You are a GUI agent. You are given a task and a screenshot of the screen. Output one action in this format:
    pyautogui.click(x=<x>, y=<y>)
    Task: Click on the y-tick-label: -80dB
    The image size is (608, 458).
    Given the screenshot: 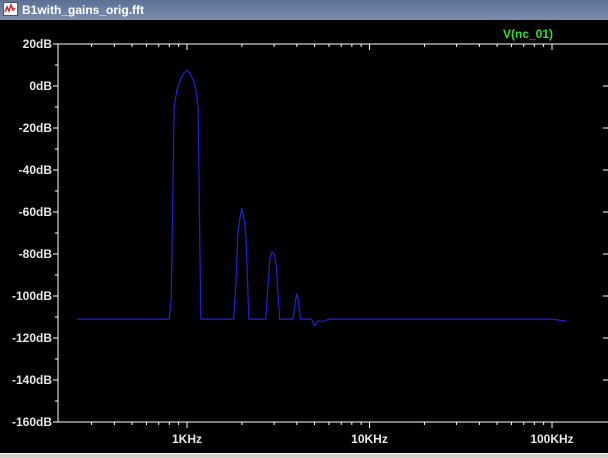 What is the action you would take?
    pyautogui.click(x=36, y=254)
    